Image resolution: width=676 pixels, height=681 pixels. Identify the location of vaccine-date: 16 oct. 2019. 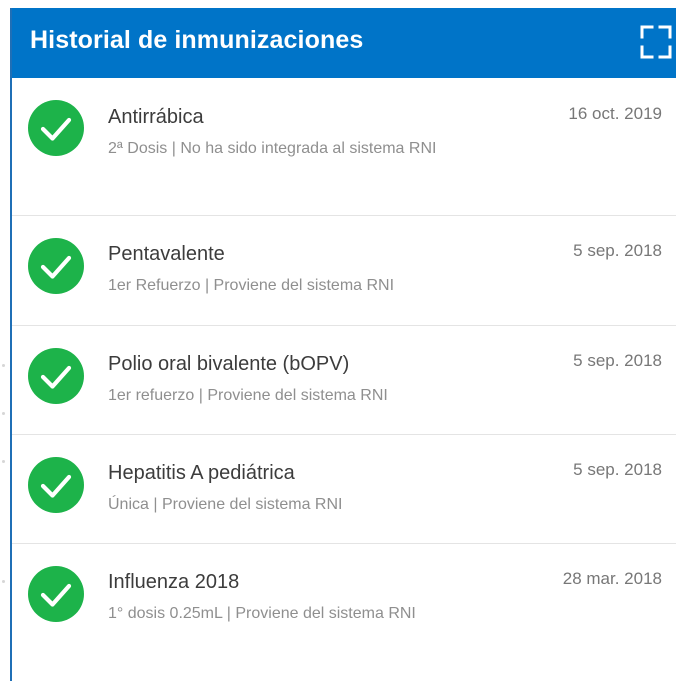
(615, 113).